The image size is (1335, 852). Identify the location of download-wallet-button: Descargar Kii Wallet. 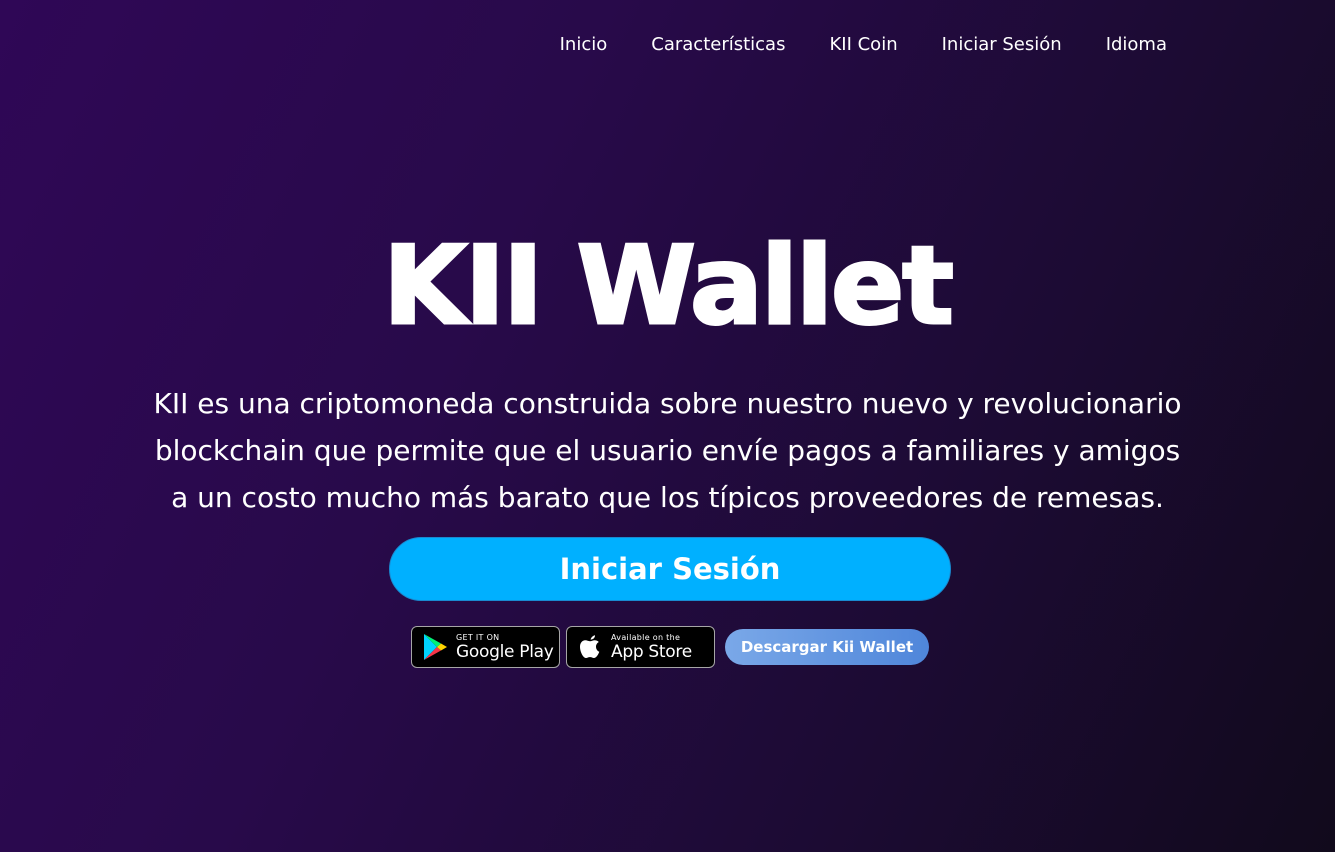
(827, 647).